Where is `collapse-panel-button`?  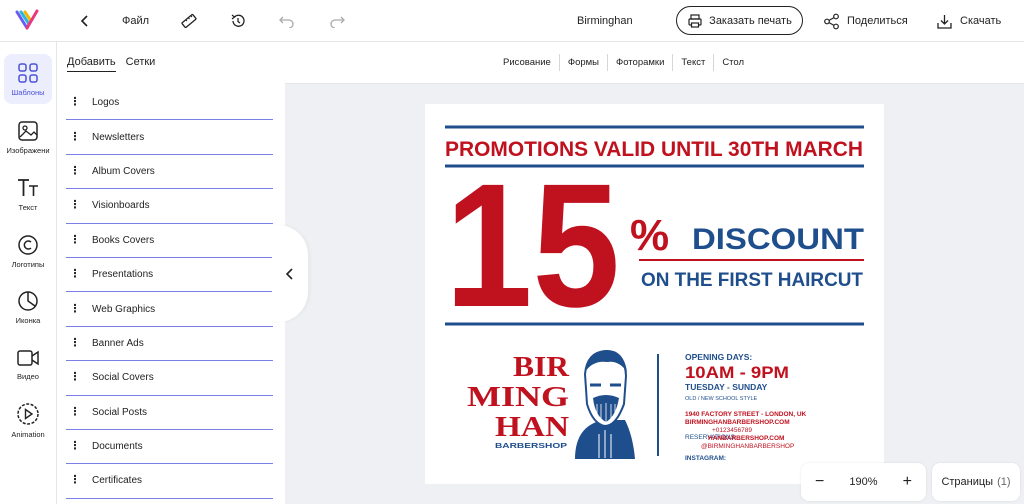 collapse-panel-button is located at coordinates (290, 273).